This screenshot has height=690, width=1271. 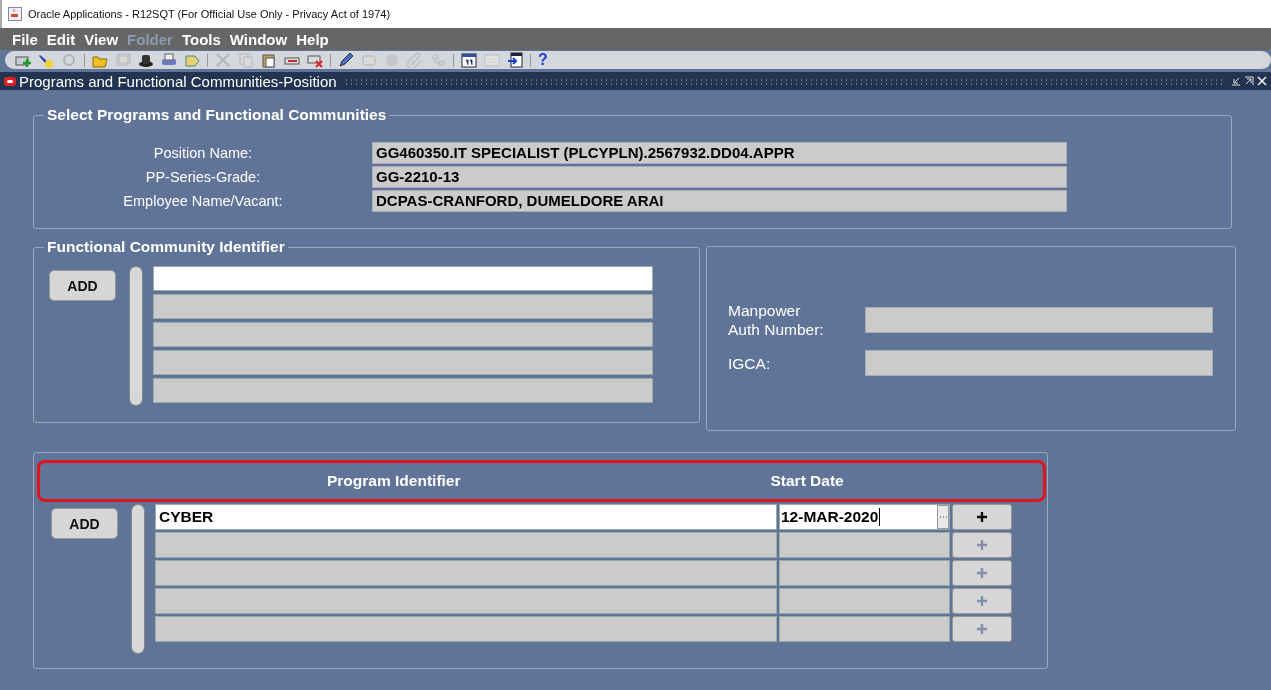 What do you see at coordinates (146, 60) in the screenshot?
I see `hat-icon` at bounding box center [146, 60].